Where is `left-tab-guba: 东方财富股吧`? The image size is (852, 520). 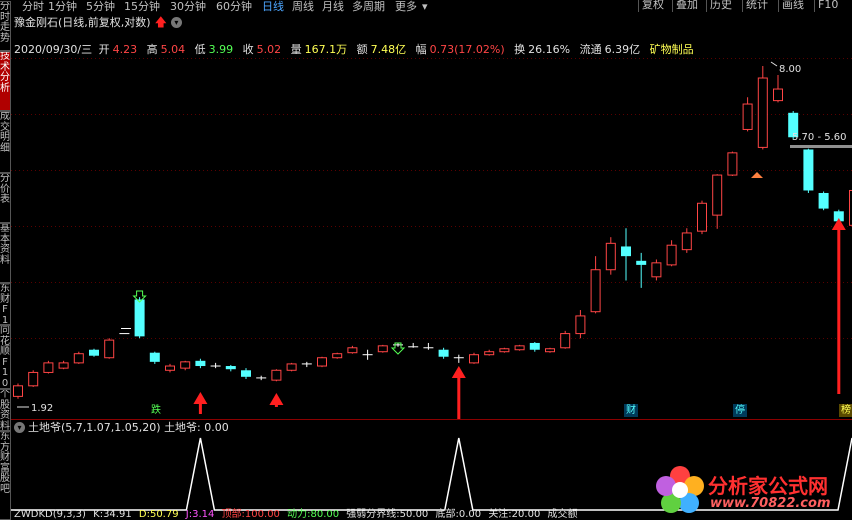
left-tab-guba: 东方财富股吧 is located at coordinates (5, 475).